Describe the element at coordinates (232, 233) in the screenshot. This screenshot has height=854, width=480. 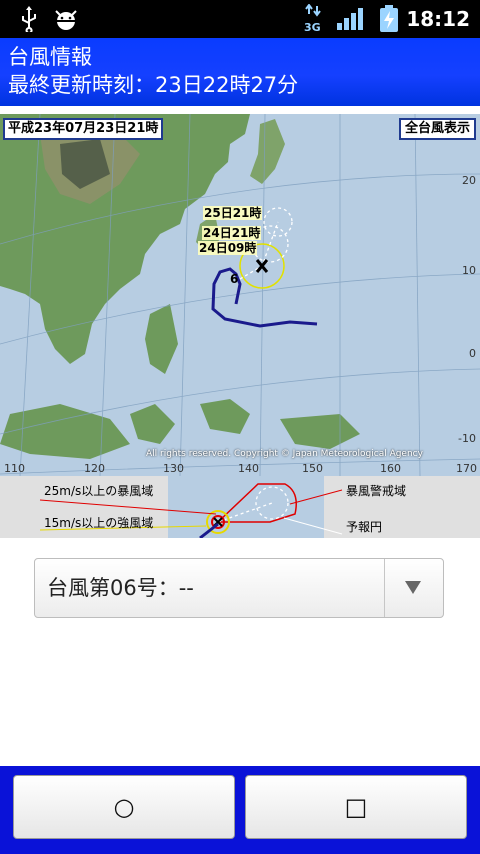
I see `forecast-label-2: 24日21時` at that location.